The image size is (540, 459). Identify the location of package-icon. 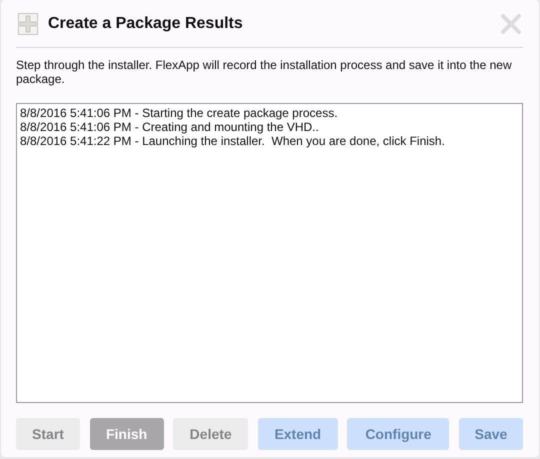
(28, 23).